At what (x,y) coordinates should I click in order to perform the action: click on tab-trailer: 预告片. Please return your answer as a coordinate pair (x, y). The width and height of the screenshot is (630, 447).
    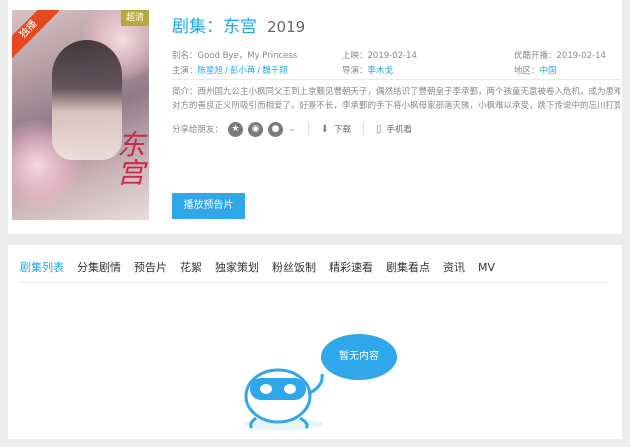
    Looking at the image, I should click on (150, 269).